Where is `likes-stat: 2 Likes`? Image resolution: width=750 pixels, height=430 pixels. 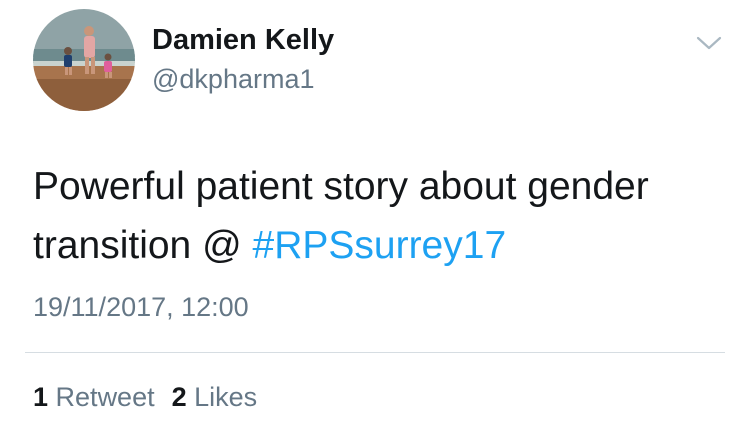
likes-stat: 2 Likes is located at coordinates (215, 397).